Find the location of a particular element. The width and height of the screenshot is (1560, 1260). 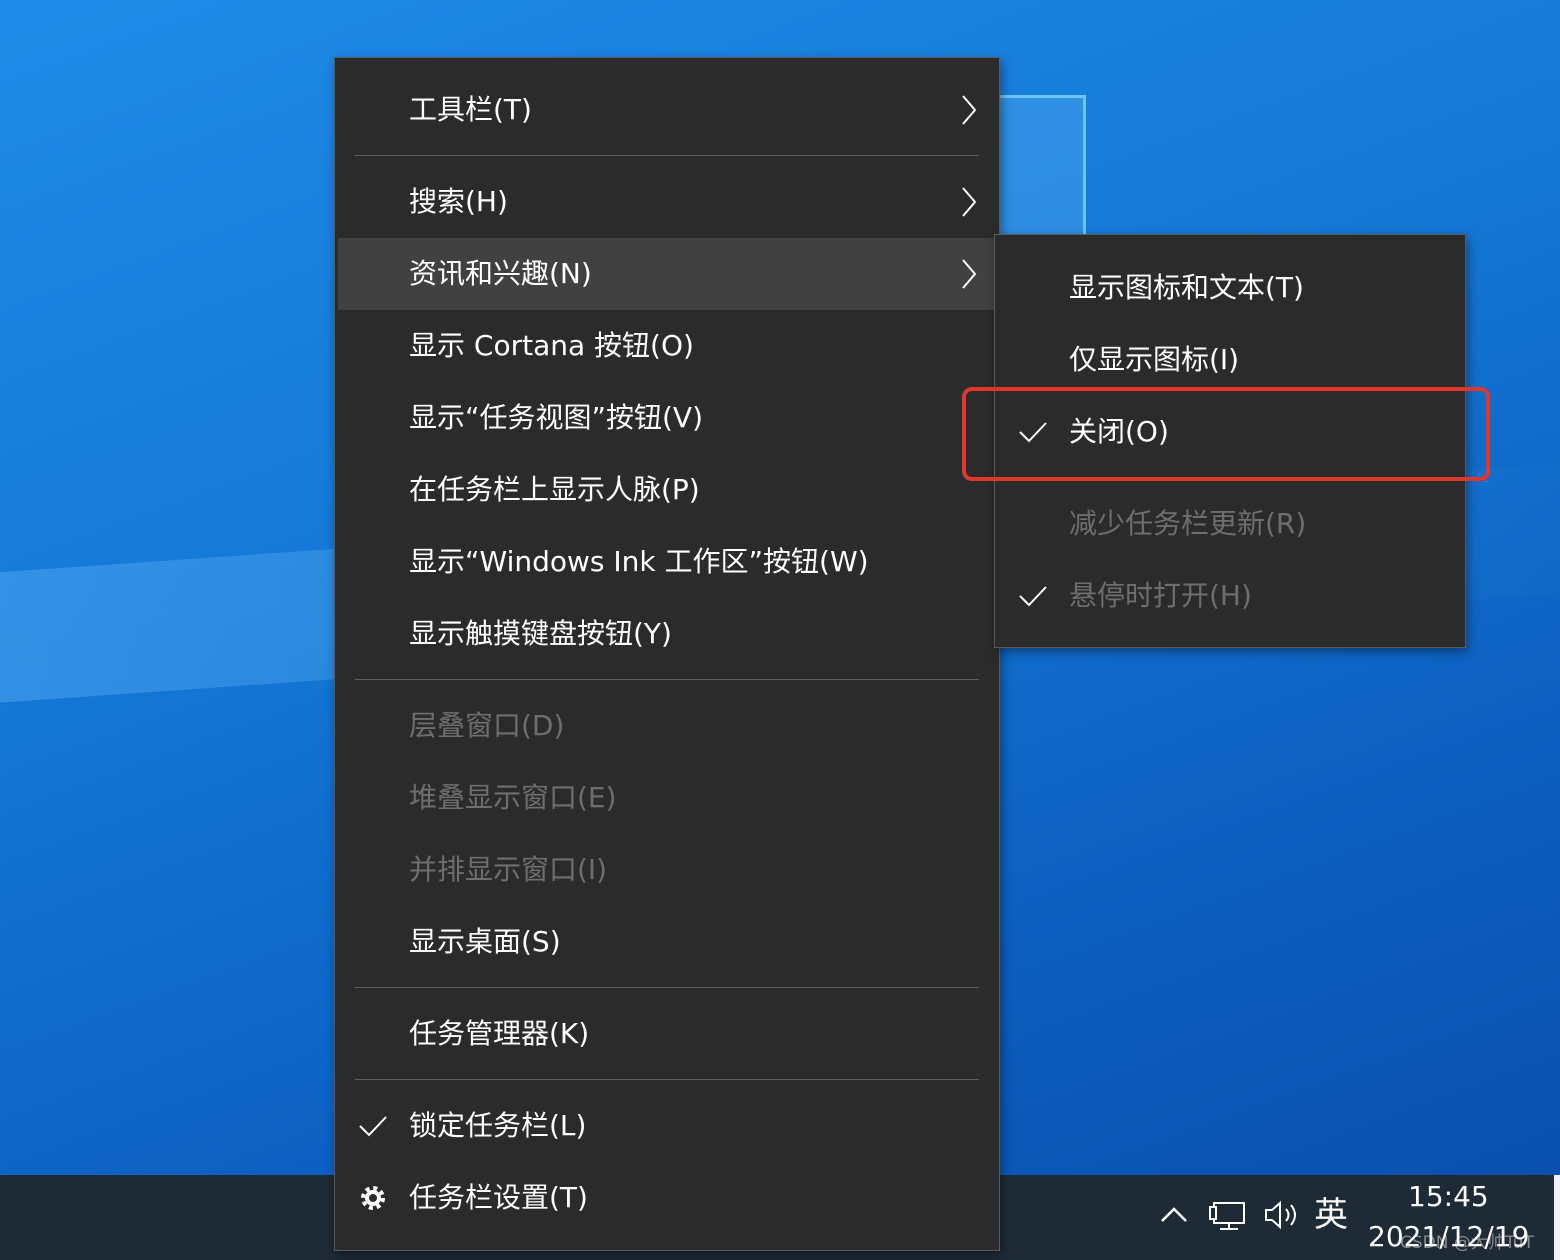

menu-item-search: 搜索(H) is located at coordinates (667, 202).